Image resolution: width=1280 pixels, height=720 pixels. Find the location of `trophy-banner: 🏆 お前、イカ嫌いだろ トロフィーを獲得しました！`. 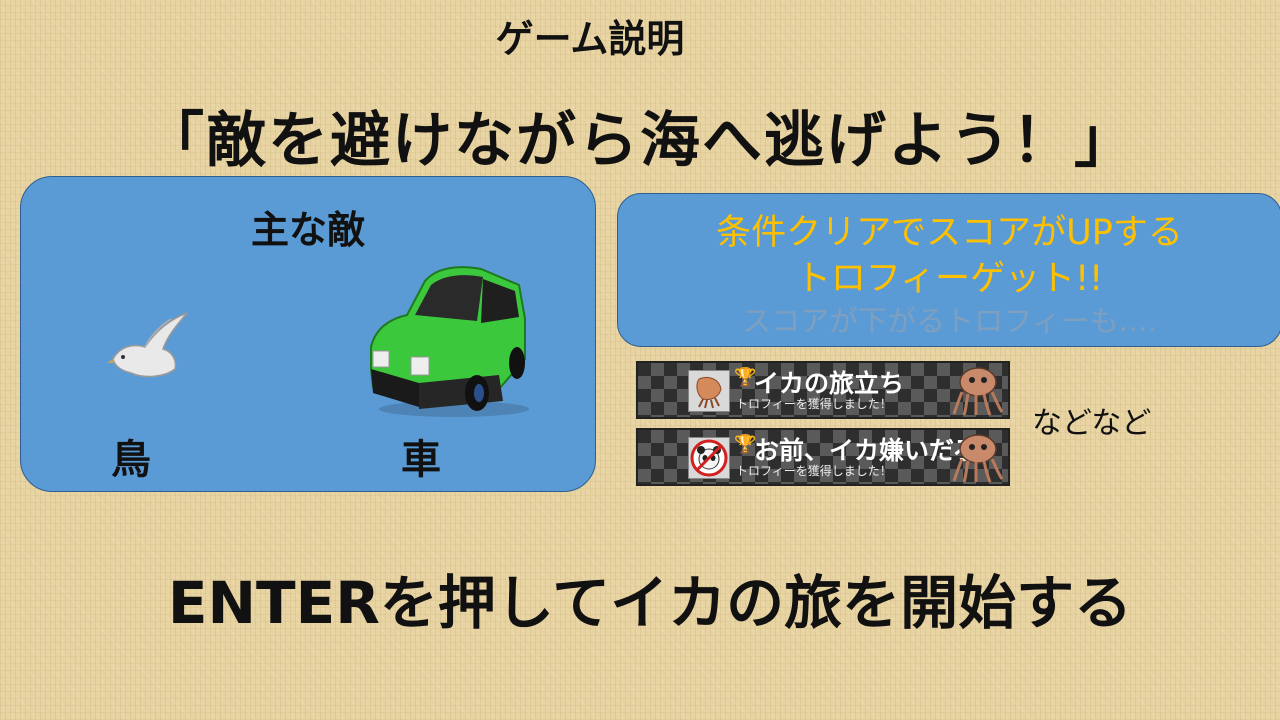

trophy-banner: 🏆 お前、イカ嫌いだろ トロフィーを獲得しました！ is located at coordinates (823, 457).